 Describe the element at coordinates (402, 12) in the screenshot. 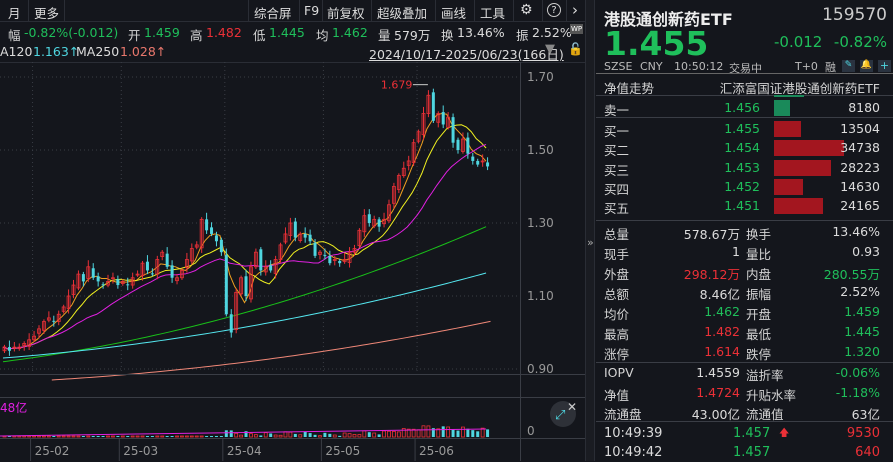

I see `overlay-button: 超级叠加` at that location.